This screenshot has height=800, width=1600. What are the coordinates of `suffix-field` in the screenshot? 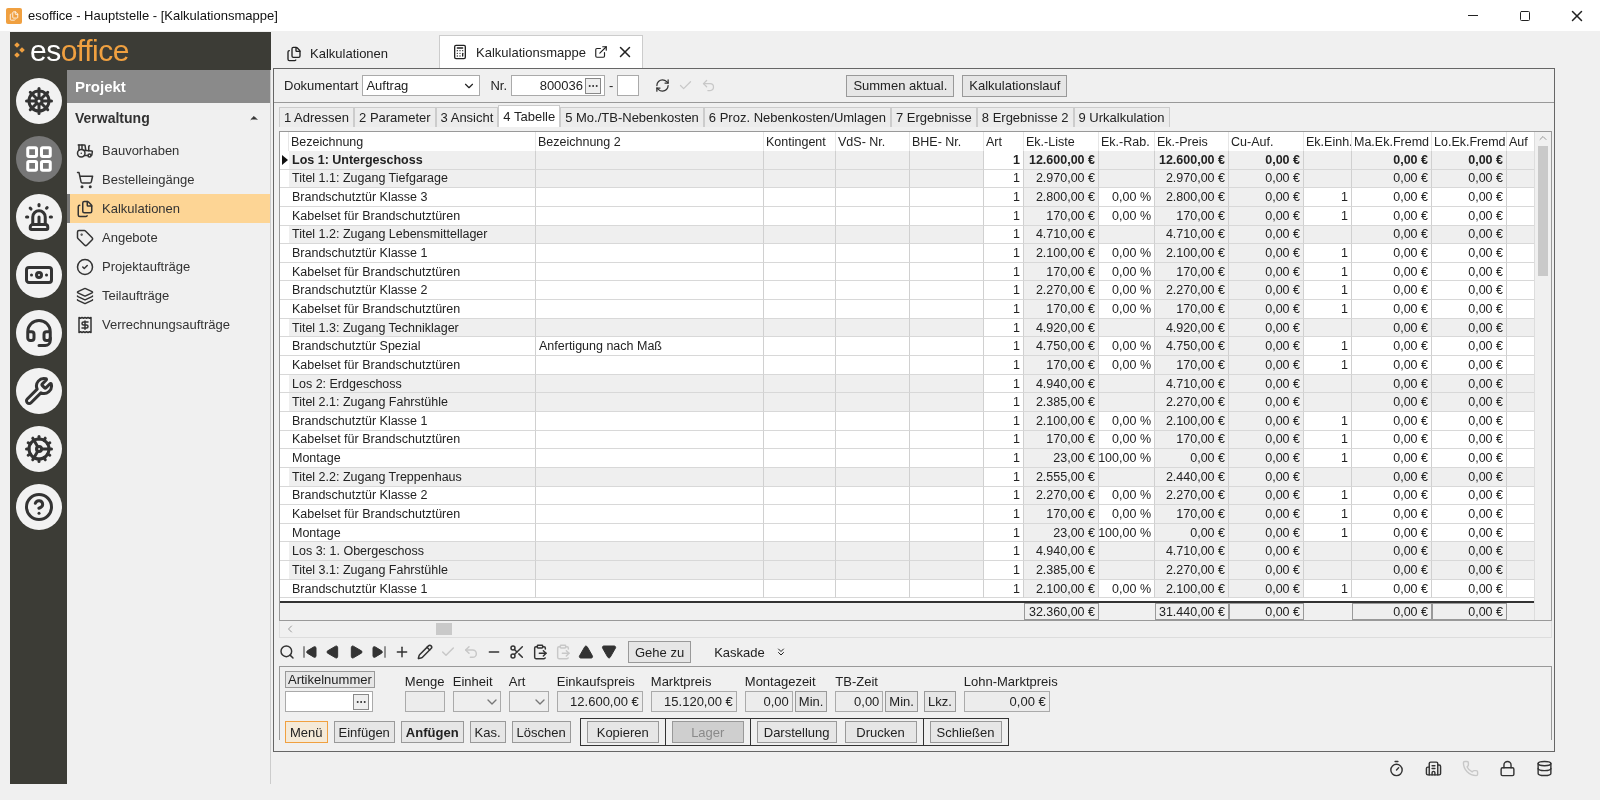 It's located at (628, 85).